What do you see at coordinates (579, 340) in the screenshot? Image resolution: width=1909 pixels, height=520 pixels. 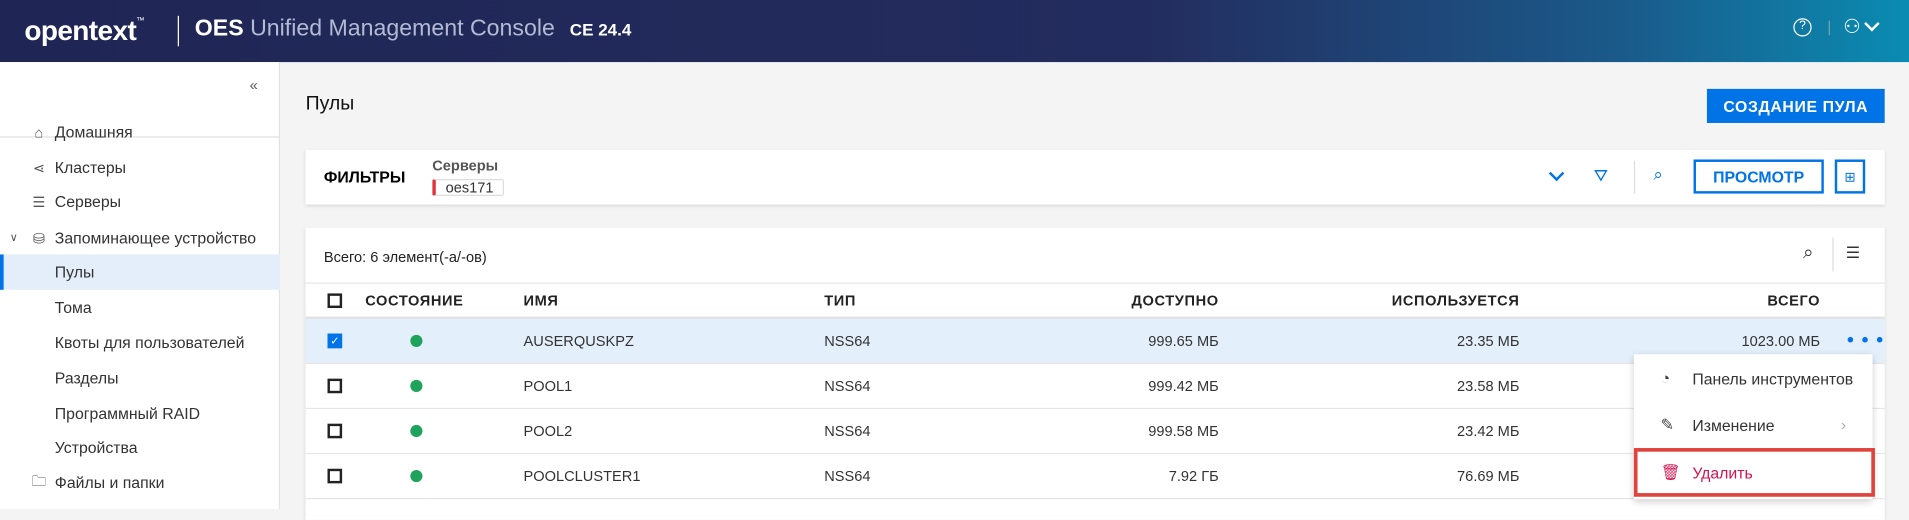 I see `pool-name: AUSERQUSKPZ` at bounding box center [579, 340].